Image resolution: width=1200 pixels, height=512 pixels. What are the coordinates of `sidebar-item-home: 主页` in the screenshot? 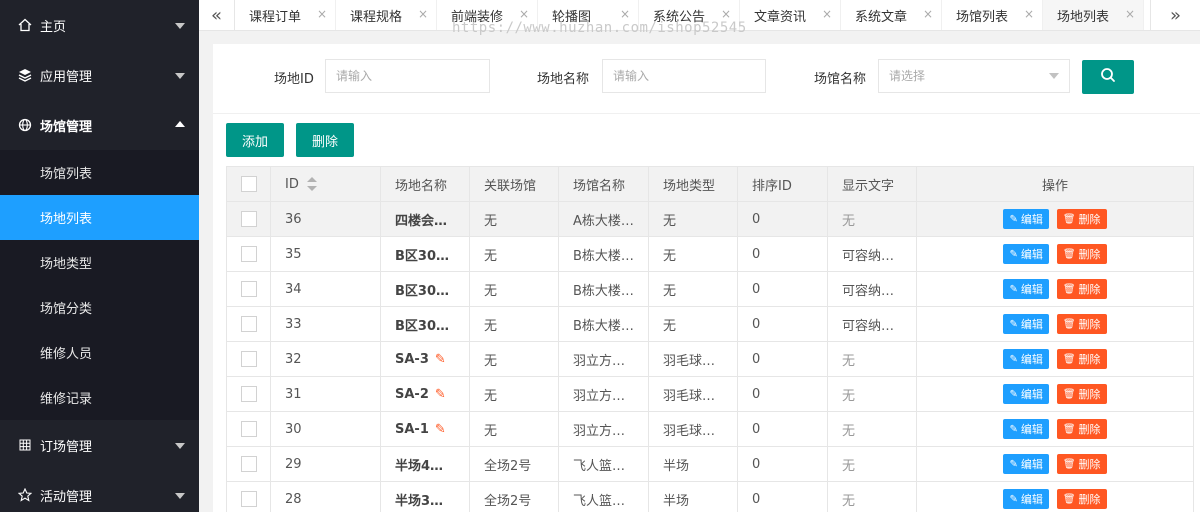 It's located at (99, 25).